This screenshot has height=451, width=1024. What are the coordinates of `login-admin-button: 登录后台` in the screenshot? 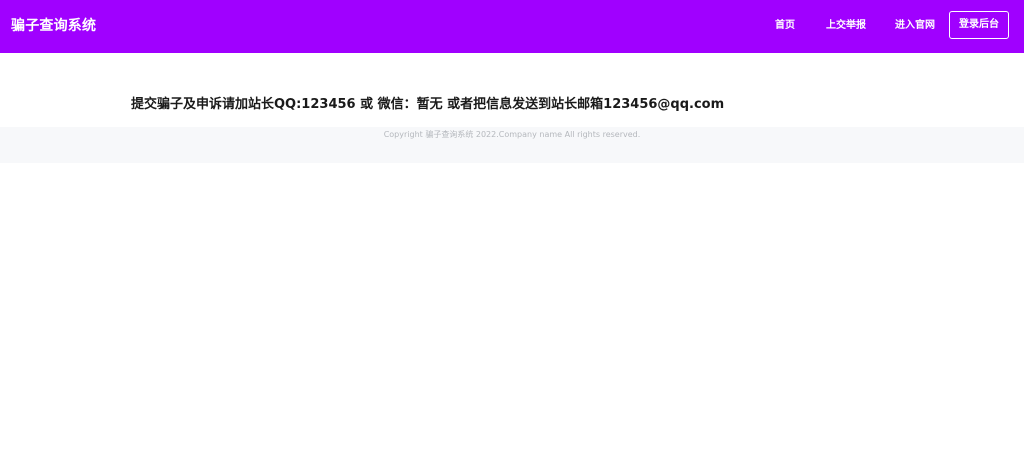 It's located at (979, 25).